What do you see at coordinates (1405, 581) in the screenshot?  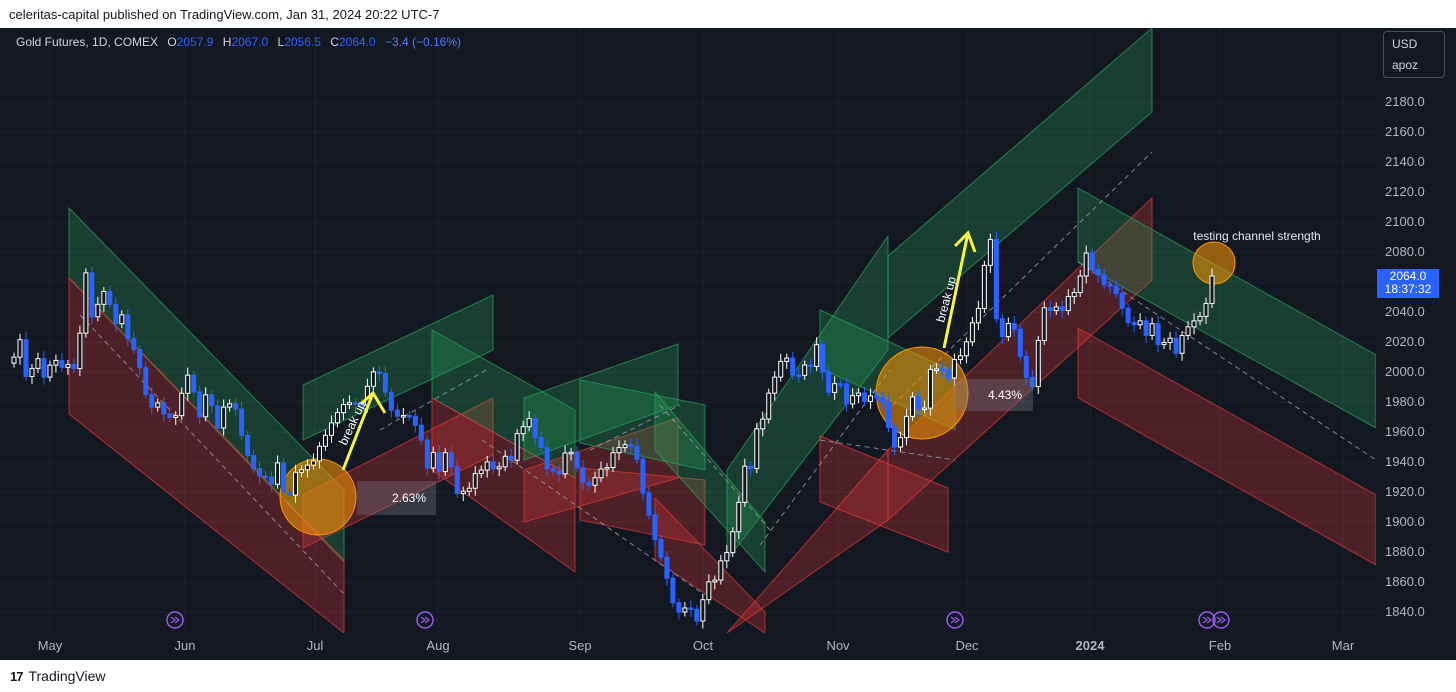 I see `y-tick-label: 1860.0` at bounding box center [1405, 581].